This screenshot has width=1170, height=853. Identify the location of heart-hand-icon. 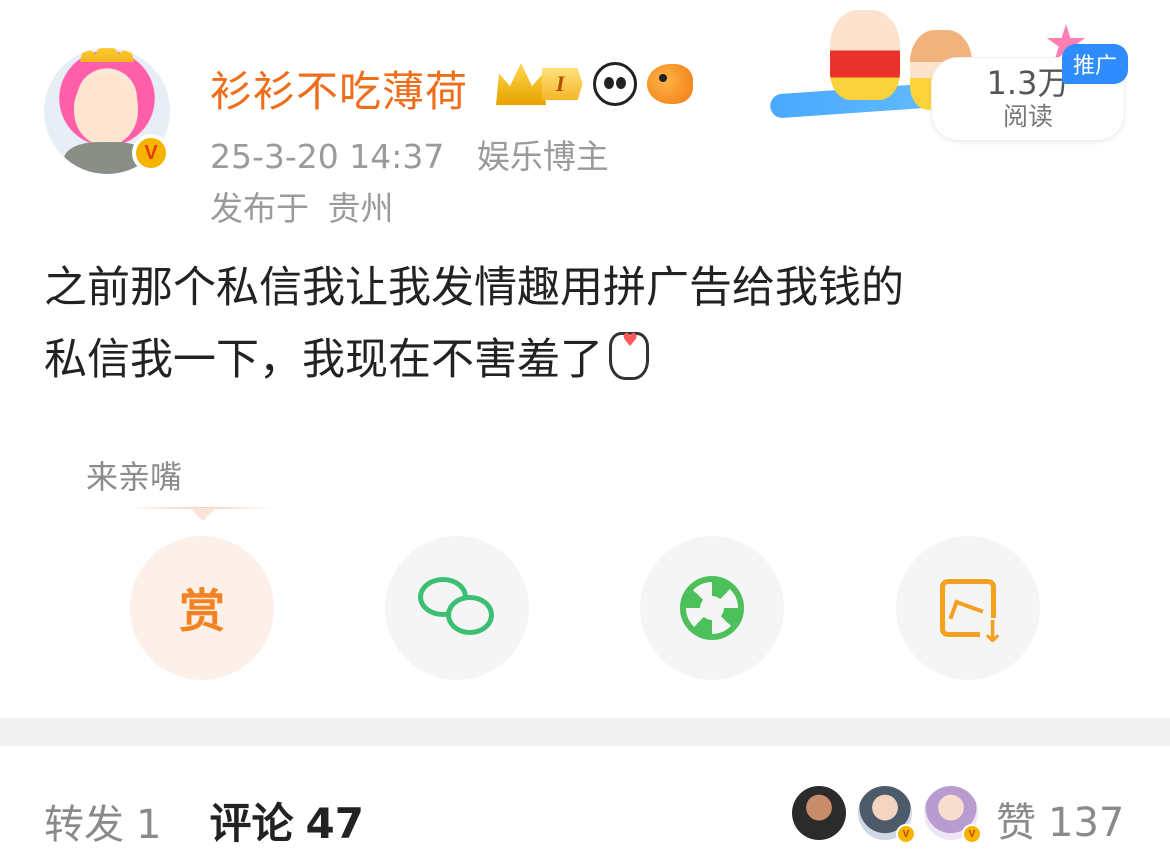
(629, 342).